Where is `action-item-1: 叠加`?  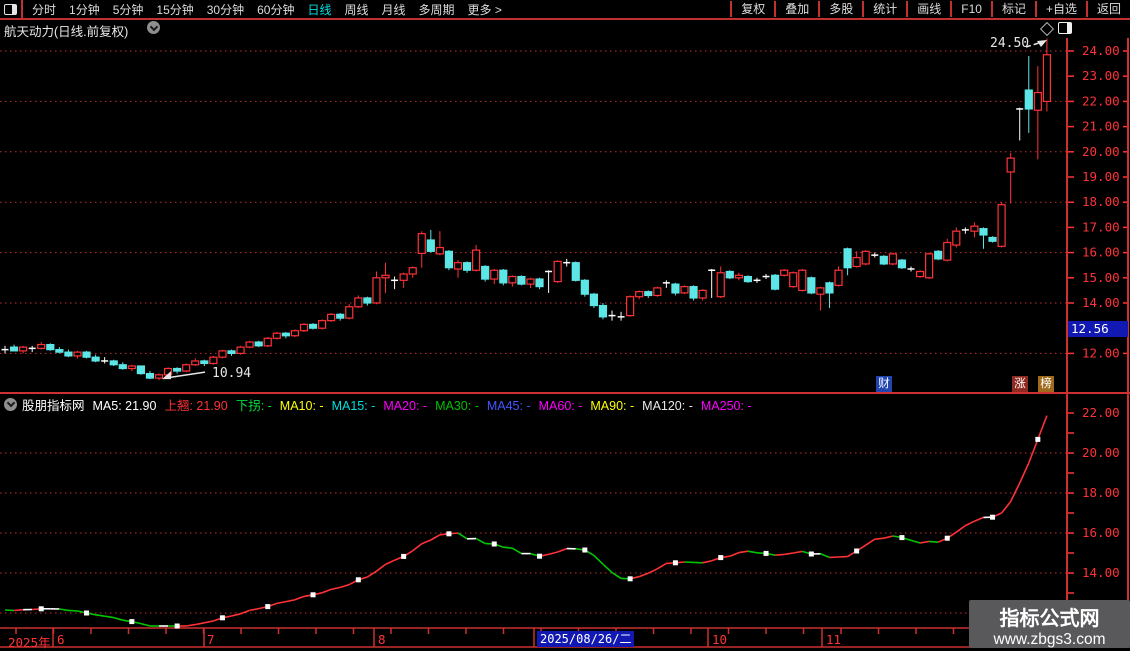 action-item-1: 叠加 is located at coordinates (796, 9).